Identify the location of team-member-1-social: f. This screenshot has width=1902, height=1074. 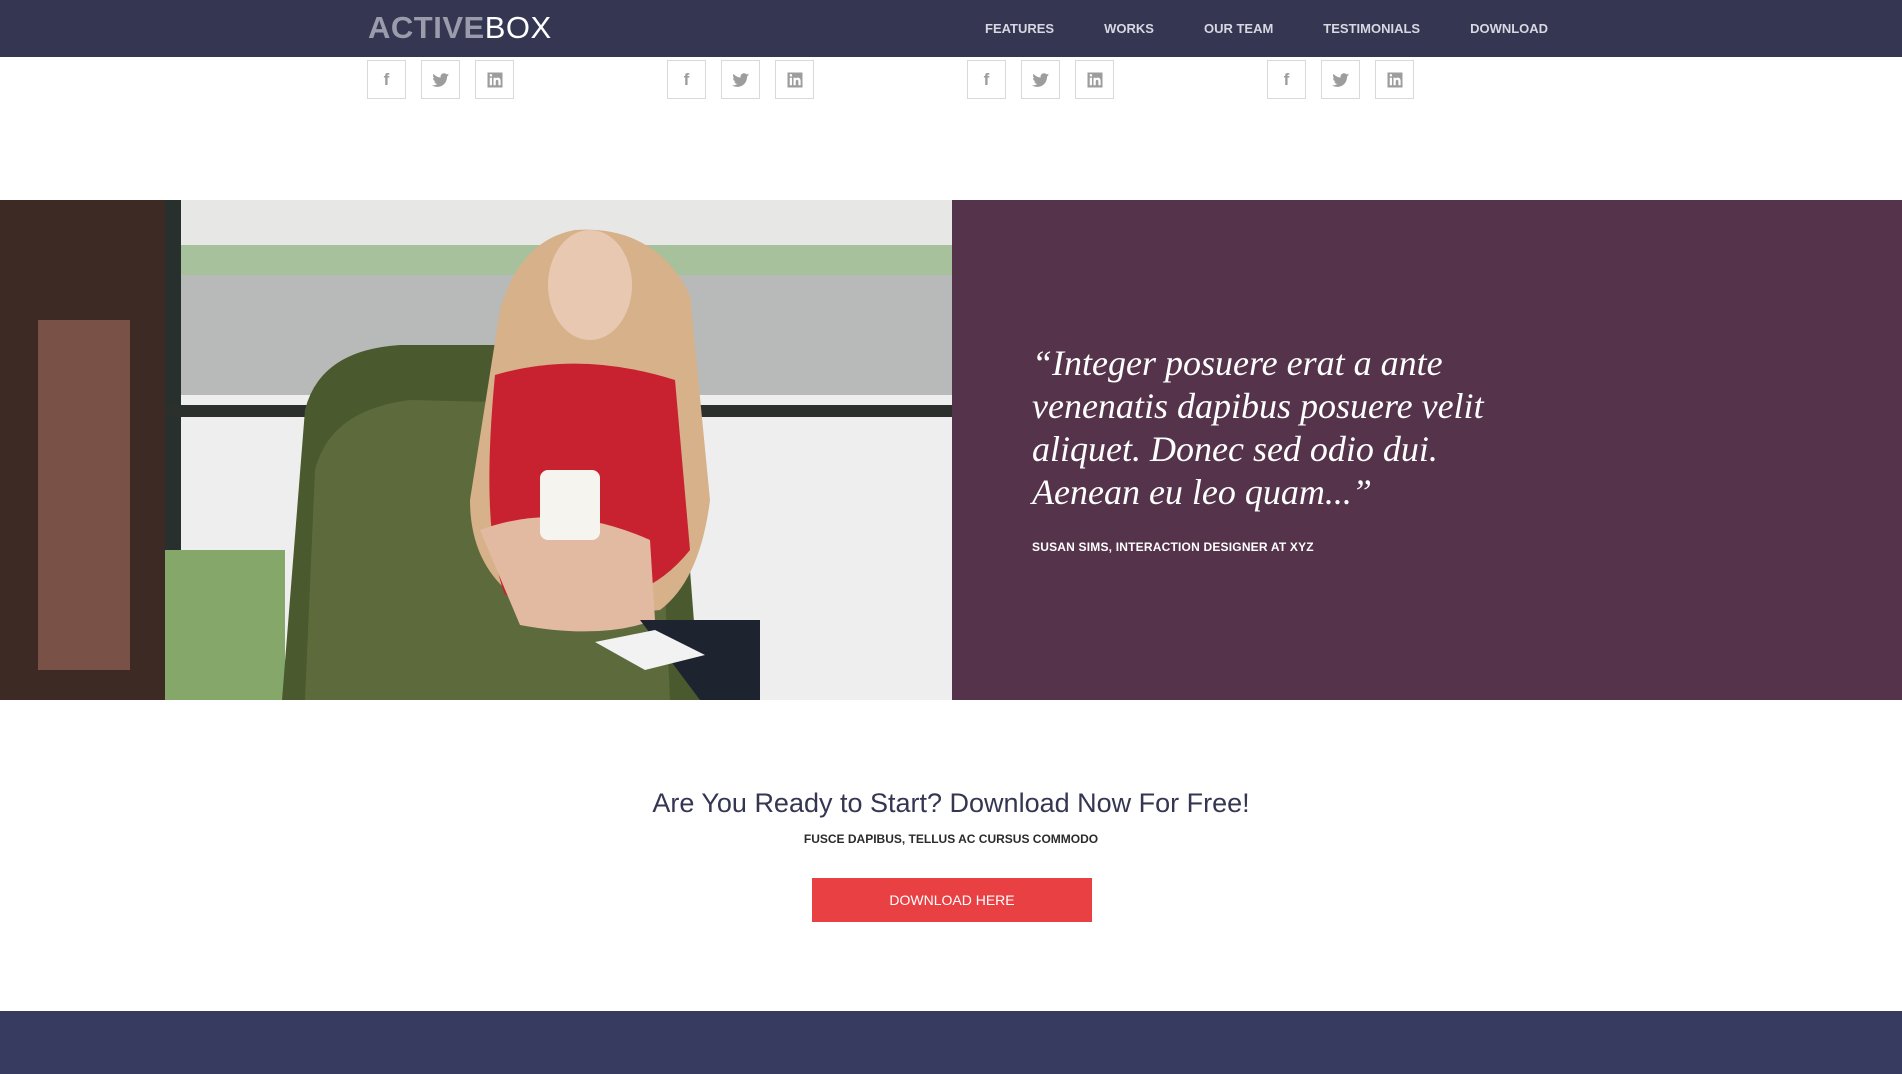
(440, 79).